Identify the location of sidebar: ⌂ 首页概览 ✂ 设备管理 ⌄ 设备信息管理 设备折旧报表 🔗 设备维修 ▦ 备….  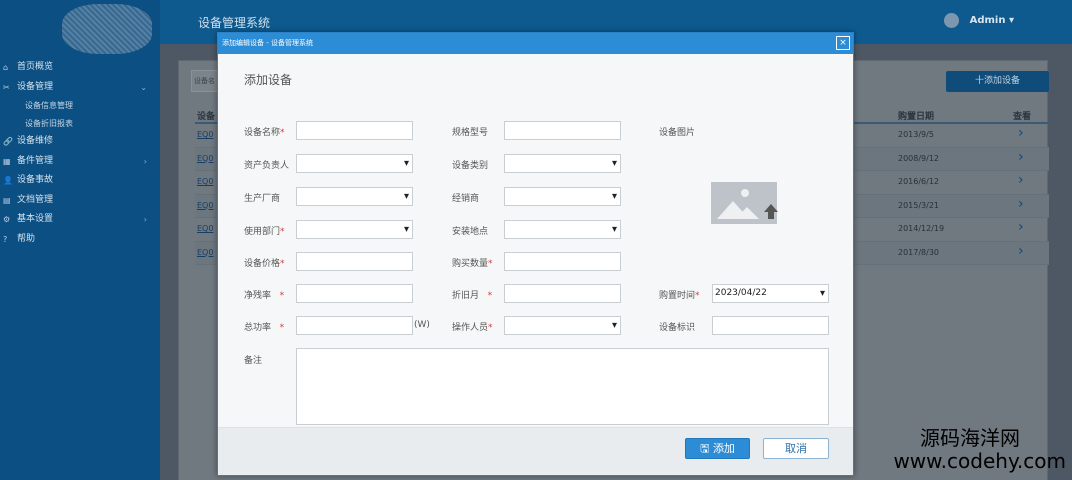
(80, 240).